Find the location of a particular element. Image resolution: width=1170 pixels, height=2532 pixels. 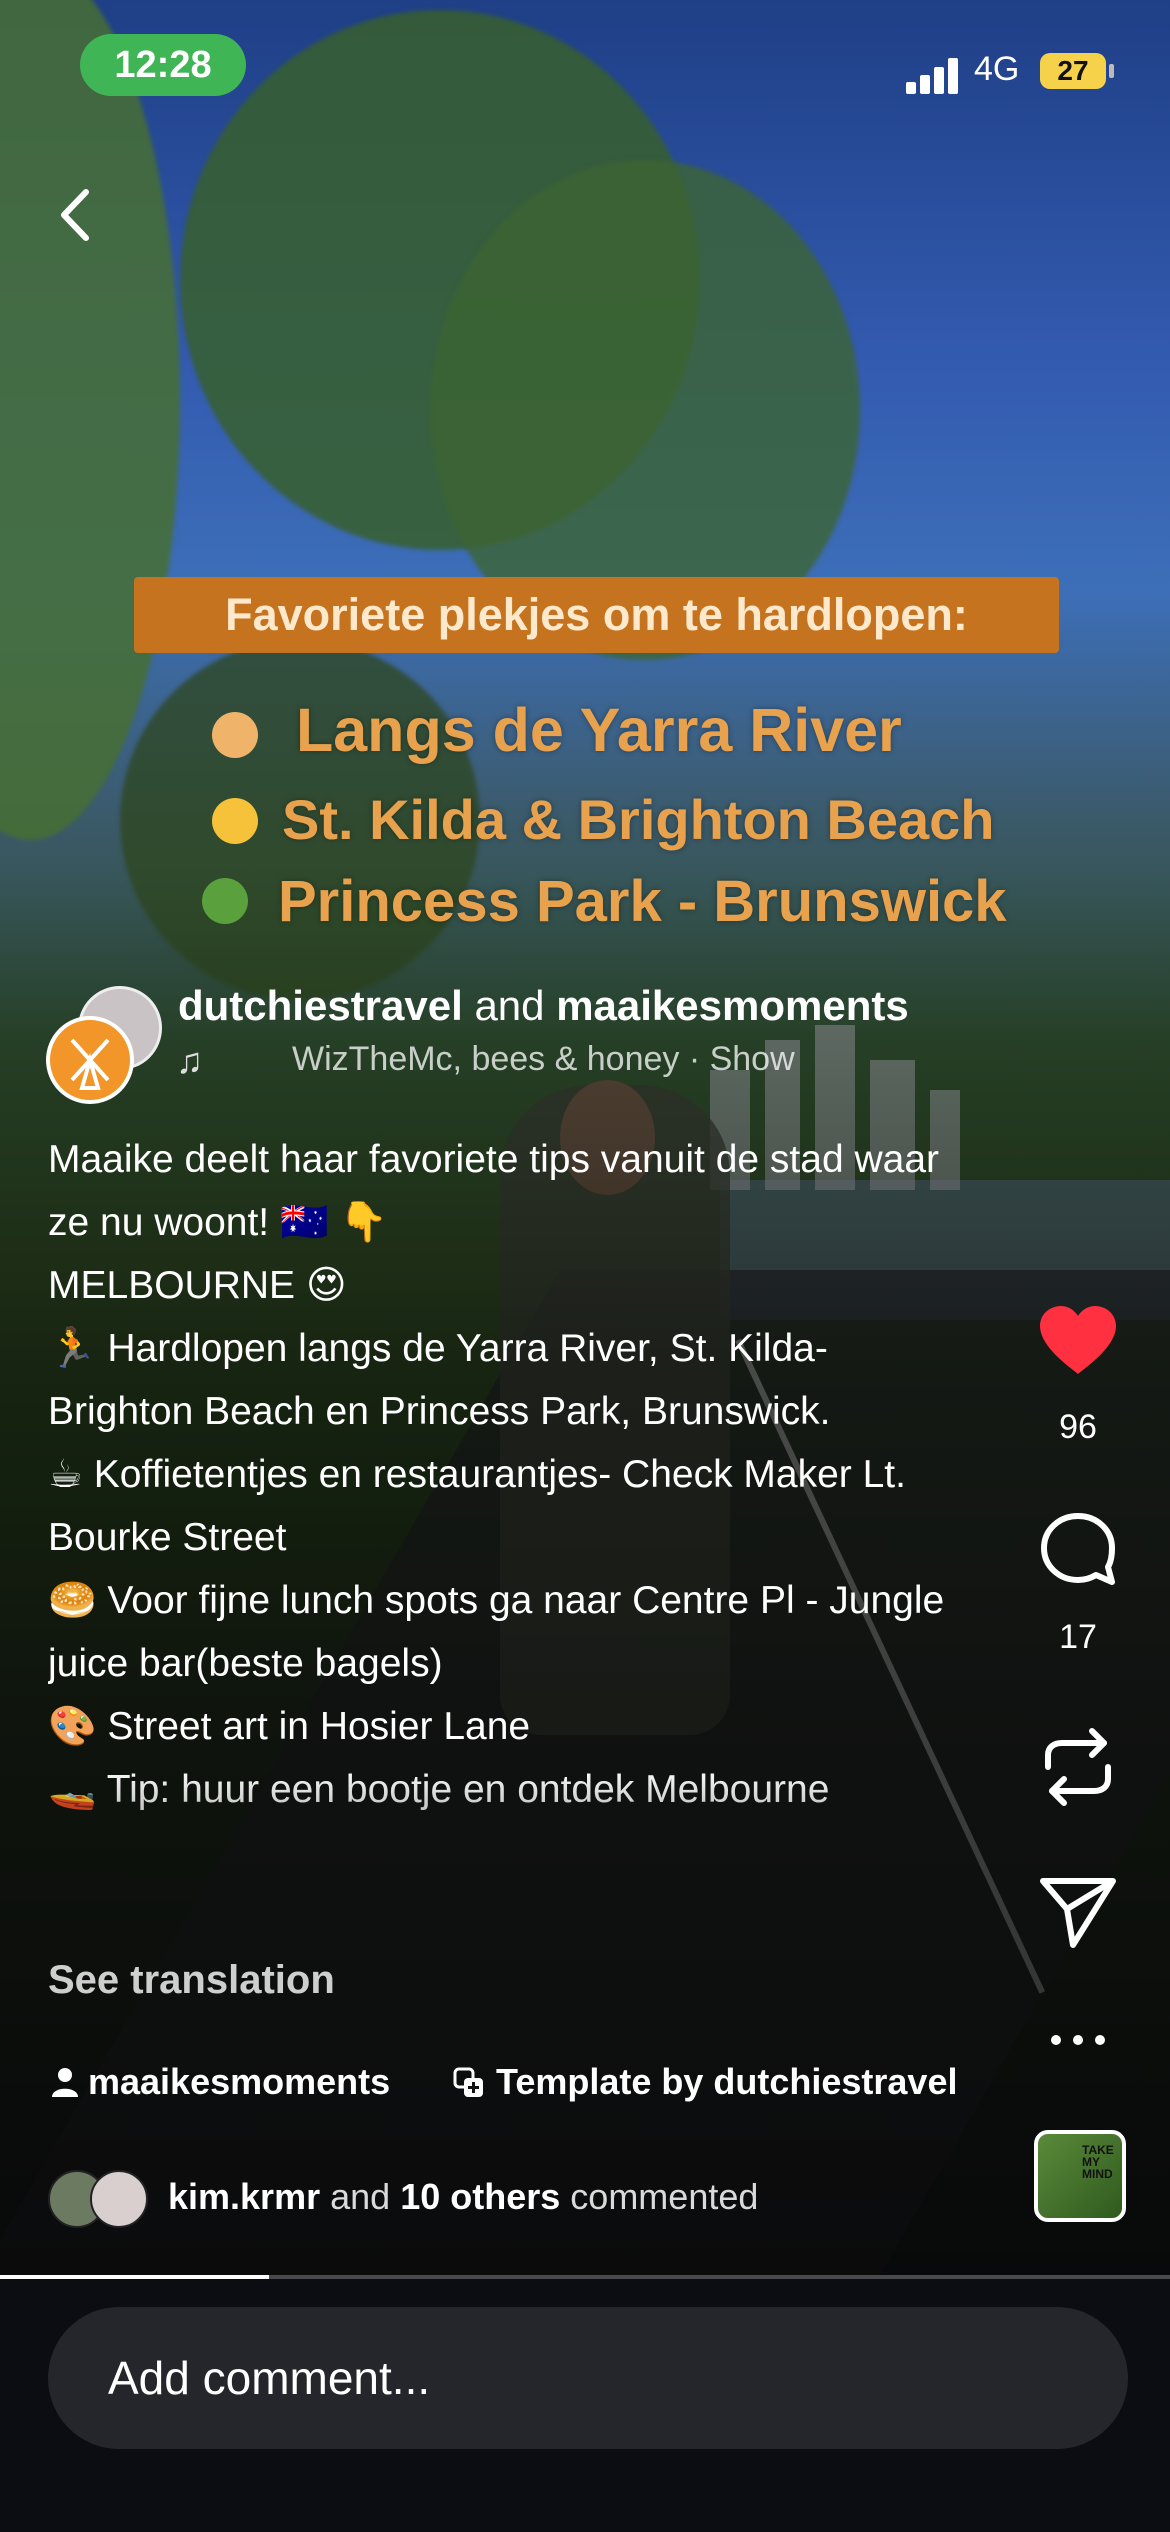

battery-icon: 27 is located at coordinates (1073, 71).